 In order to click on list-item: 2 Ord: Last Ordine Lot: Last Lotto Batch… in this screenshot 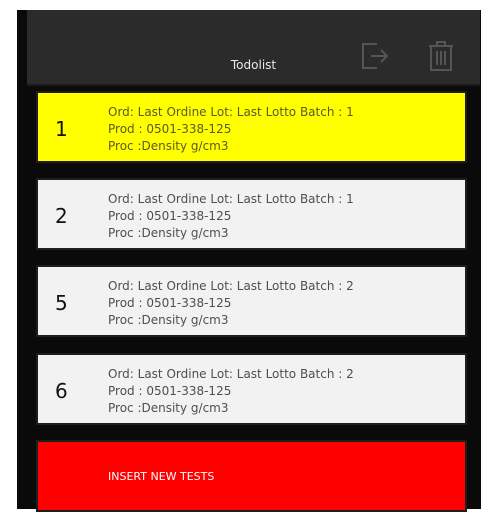, I will do `click(251, 214)`.